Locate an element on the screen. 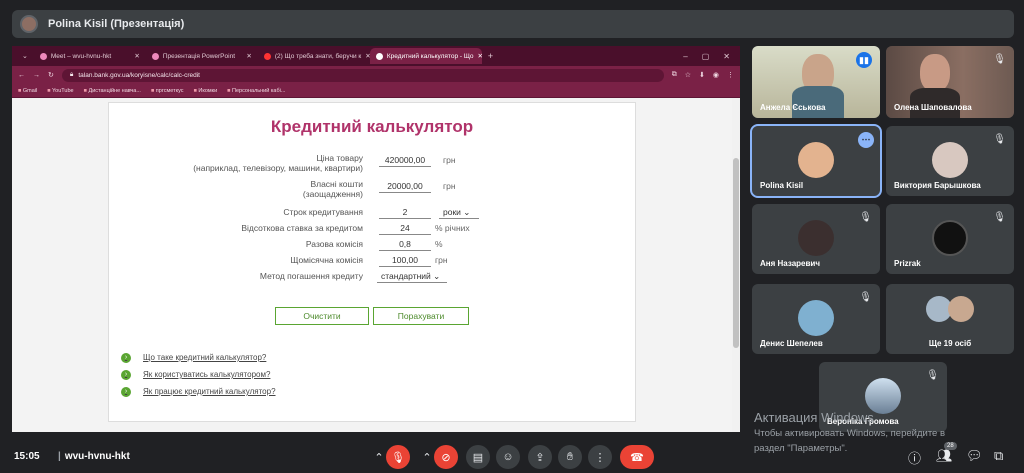 The height and width of the screenshot is (473, 1024). present-icon: ⇪ is located at coordinates (540, 457).